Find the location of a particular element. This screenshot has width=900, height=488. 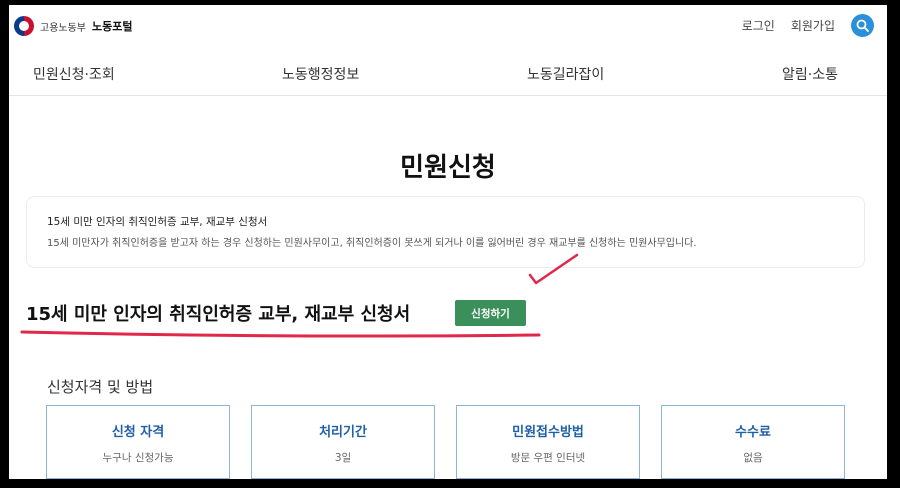

section-title: 신청자격 및 방법 is located at coordinates (100, 387).